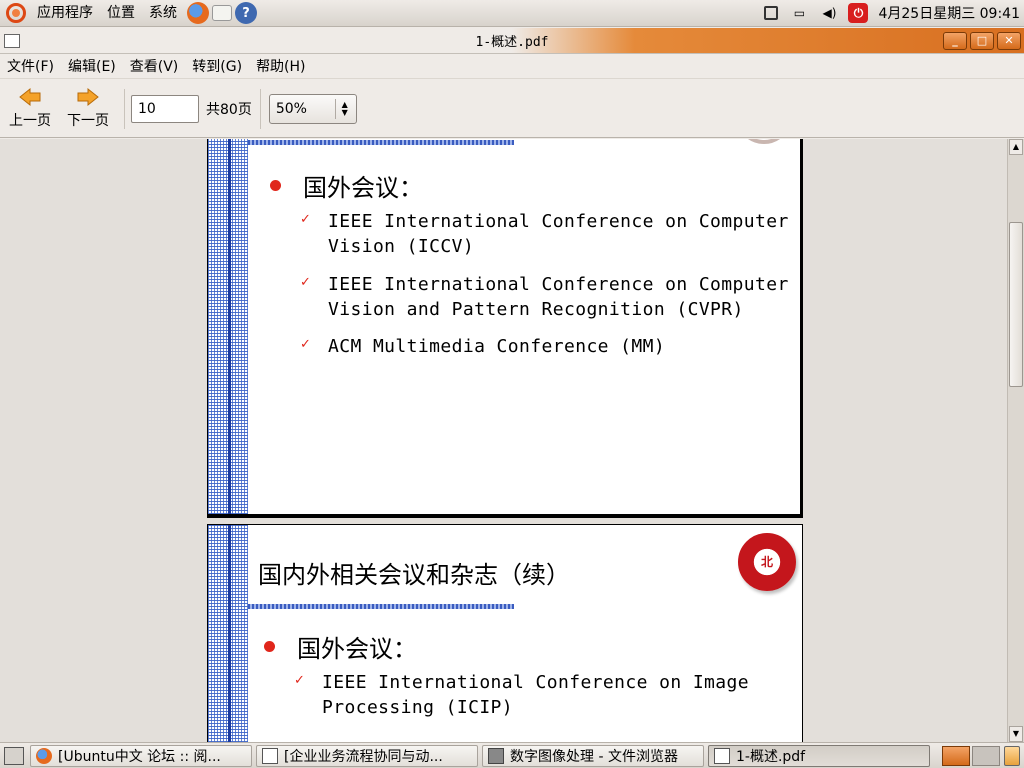  I want to click on window-titlebar: 1-概述.pdf _ □ ✕, so click(512, 41).